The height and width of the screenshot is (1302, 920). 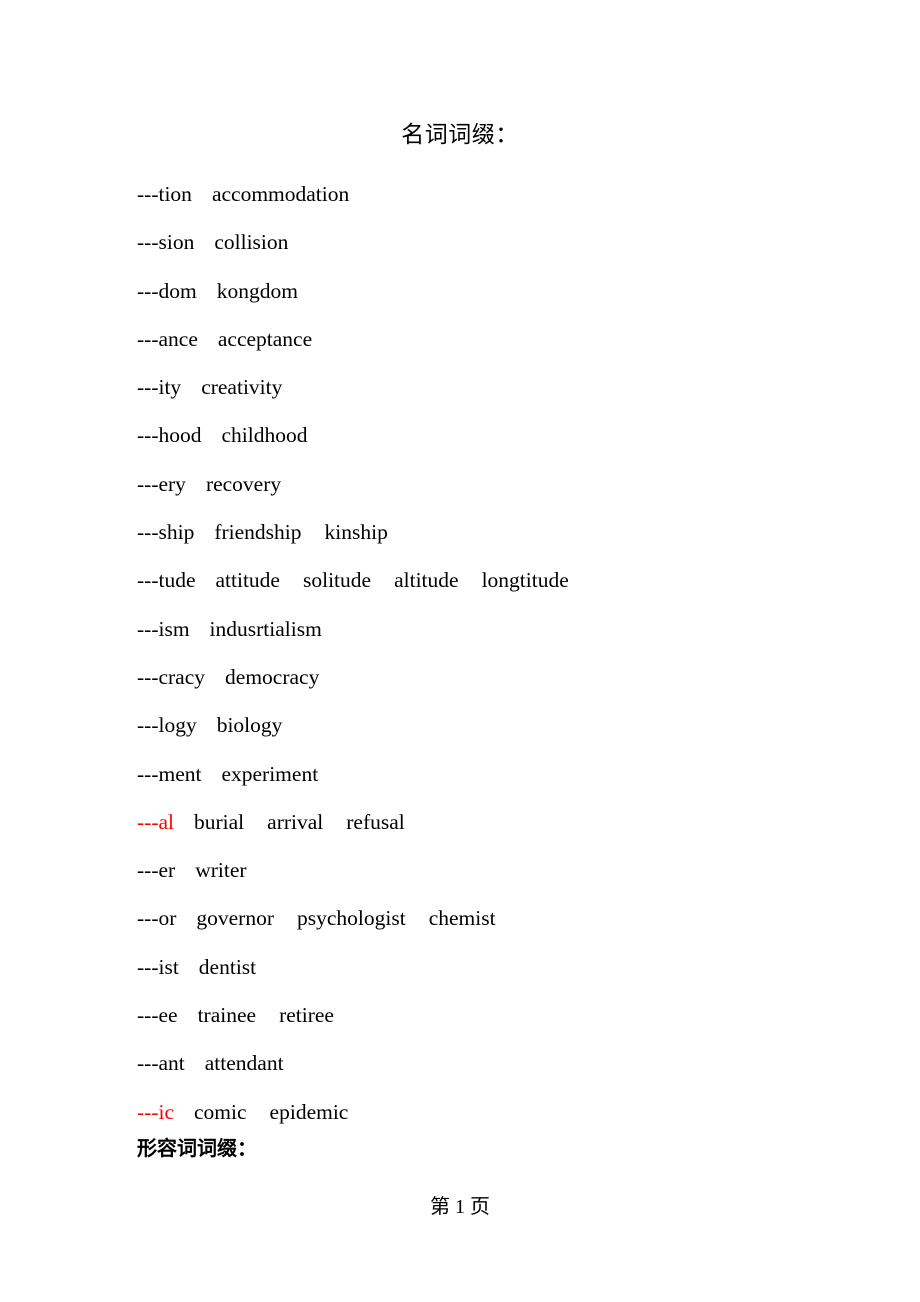 I want to click on suffix-example-word: arrival, so click(x=295, y=821).